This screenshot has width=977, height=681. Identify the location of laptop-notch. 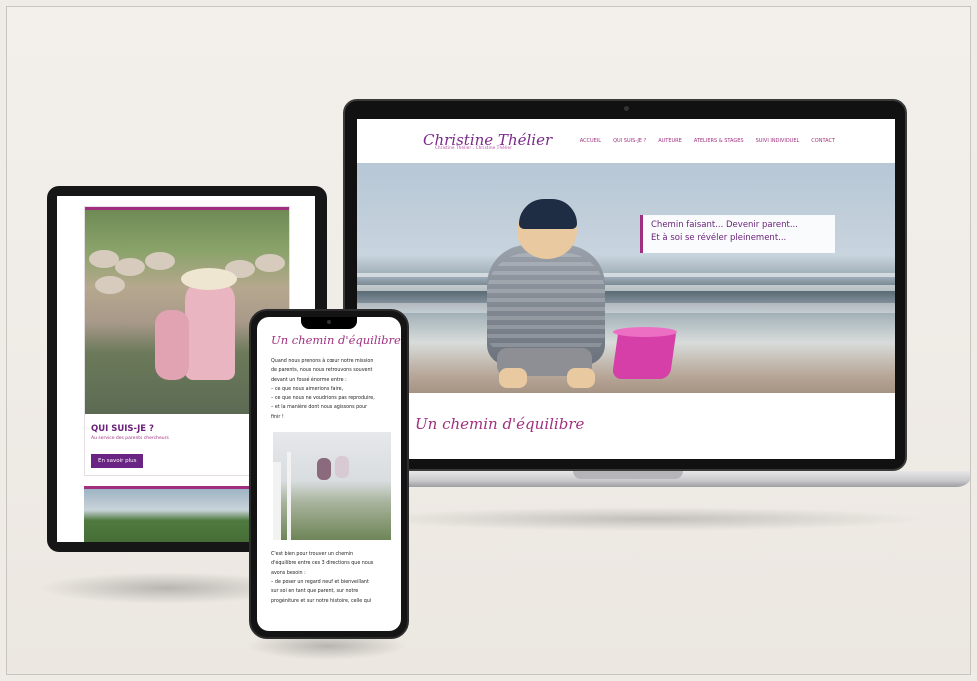
(628, 475).